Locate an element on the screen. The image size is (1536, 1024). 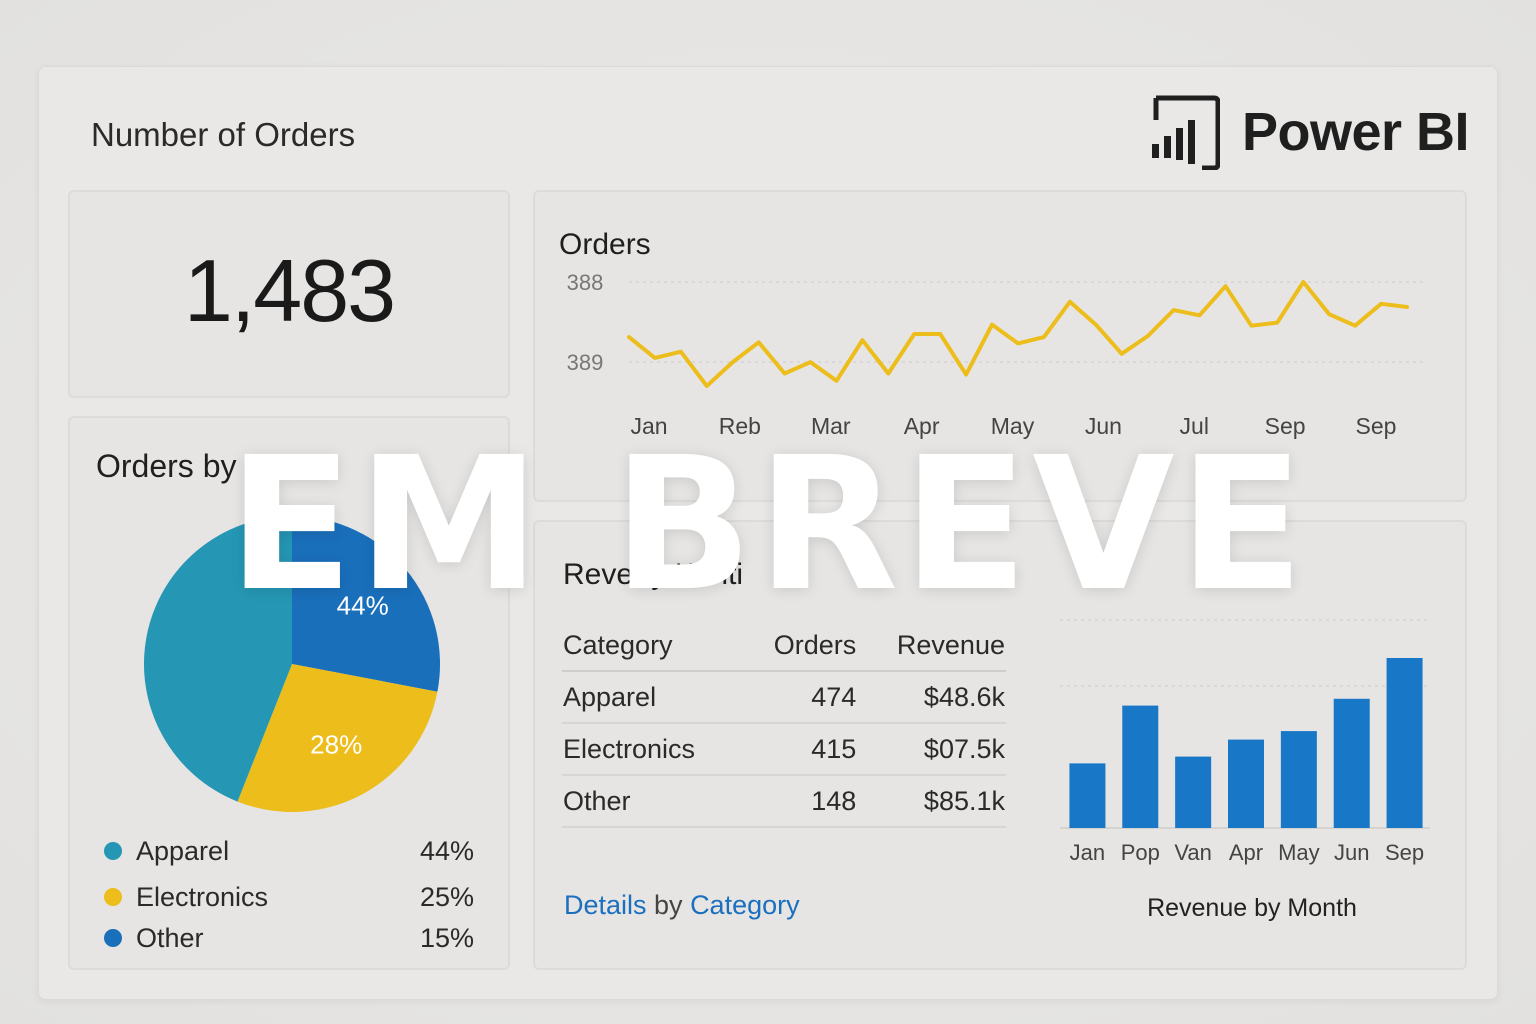
cell-category: Other is located at coordinates (653, 801).